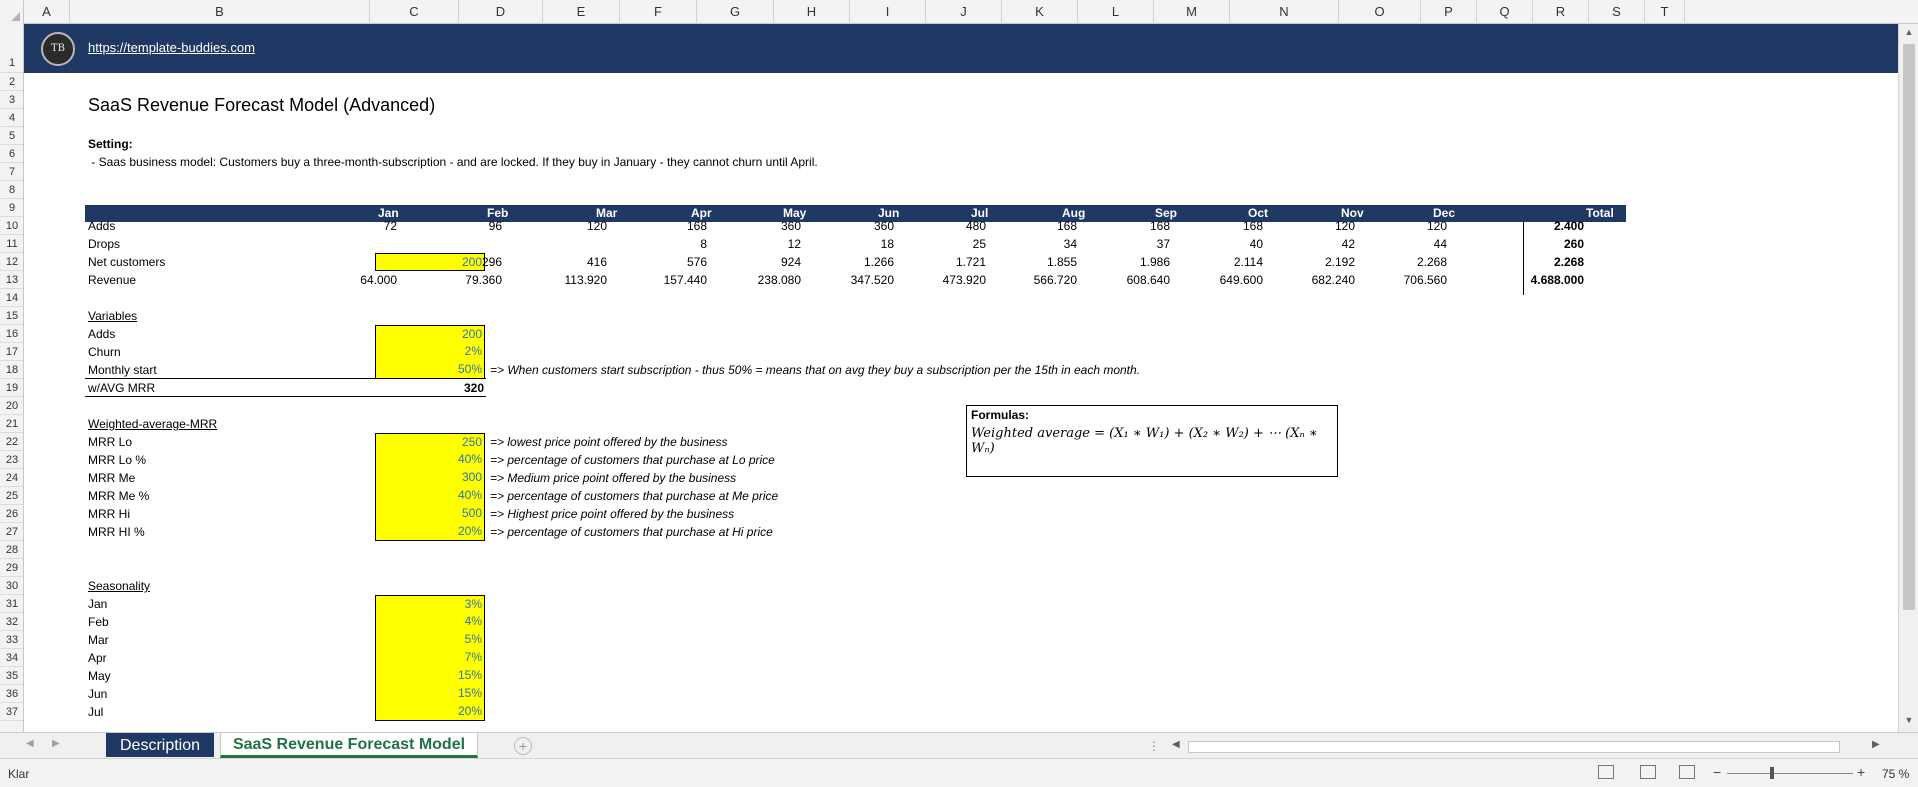  I want to click on select-all-corner, so click(12, 12).